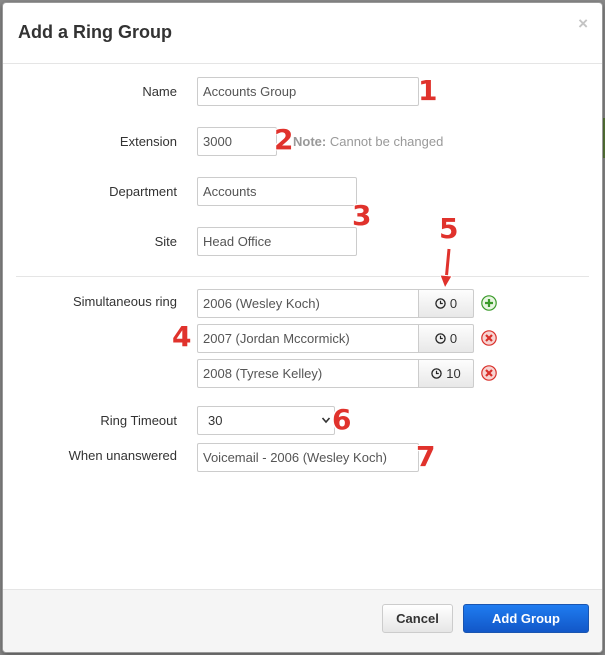 This screenshot has height=655, width=605. Describe the element at coordinates (310, 141) in the screenshot. I see `extension-note-bold: Note:` at that location.